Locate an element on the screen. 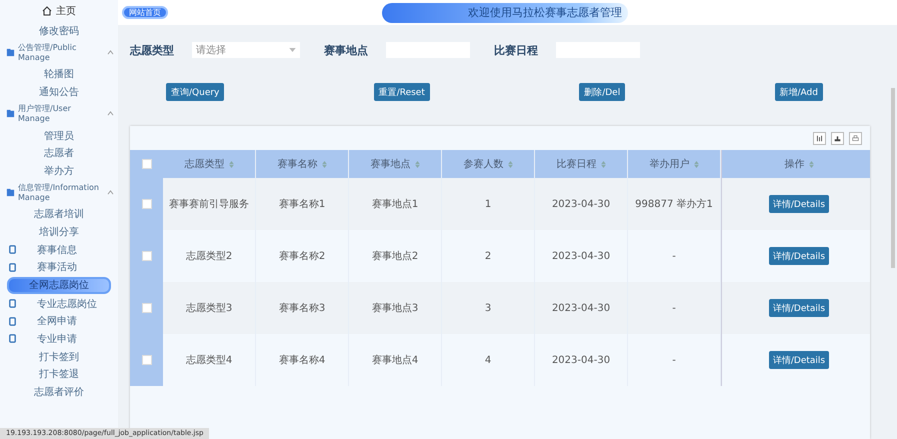  table-cell-text: 赛事名称2 is located at coordinates (302, 256).